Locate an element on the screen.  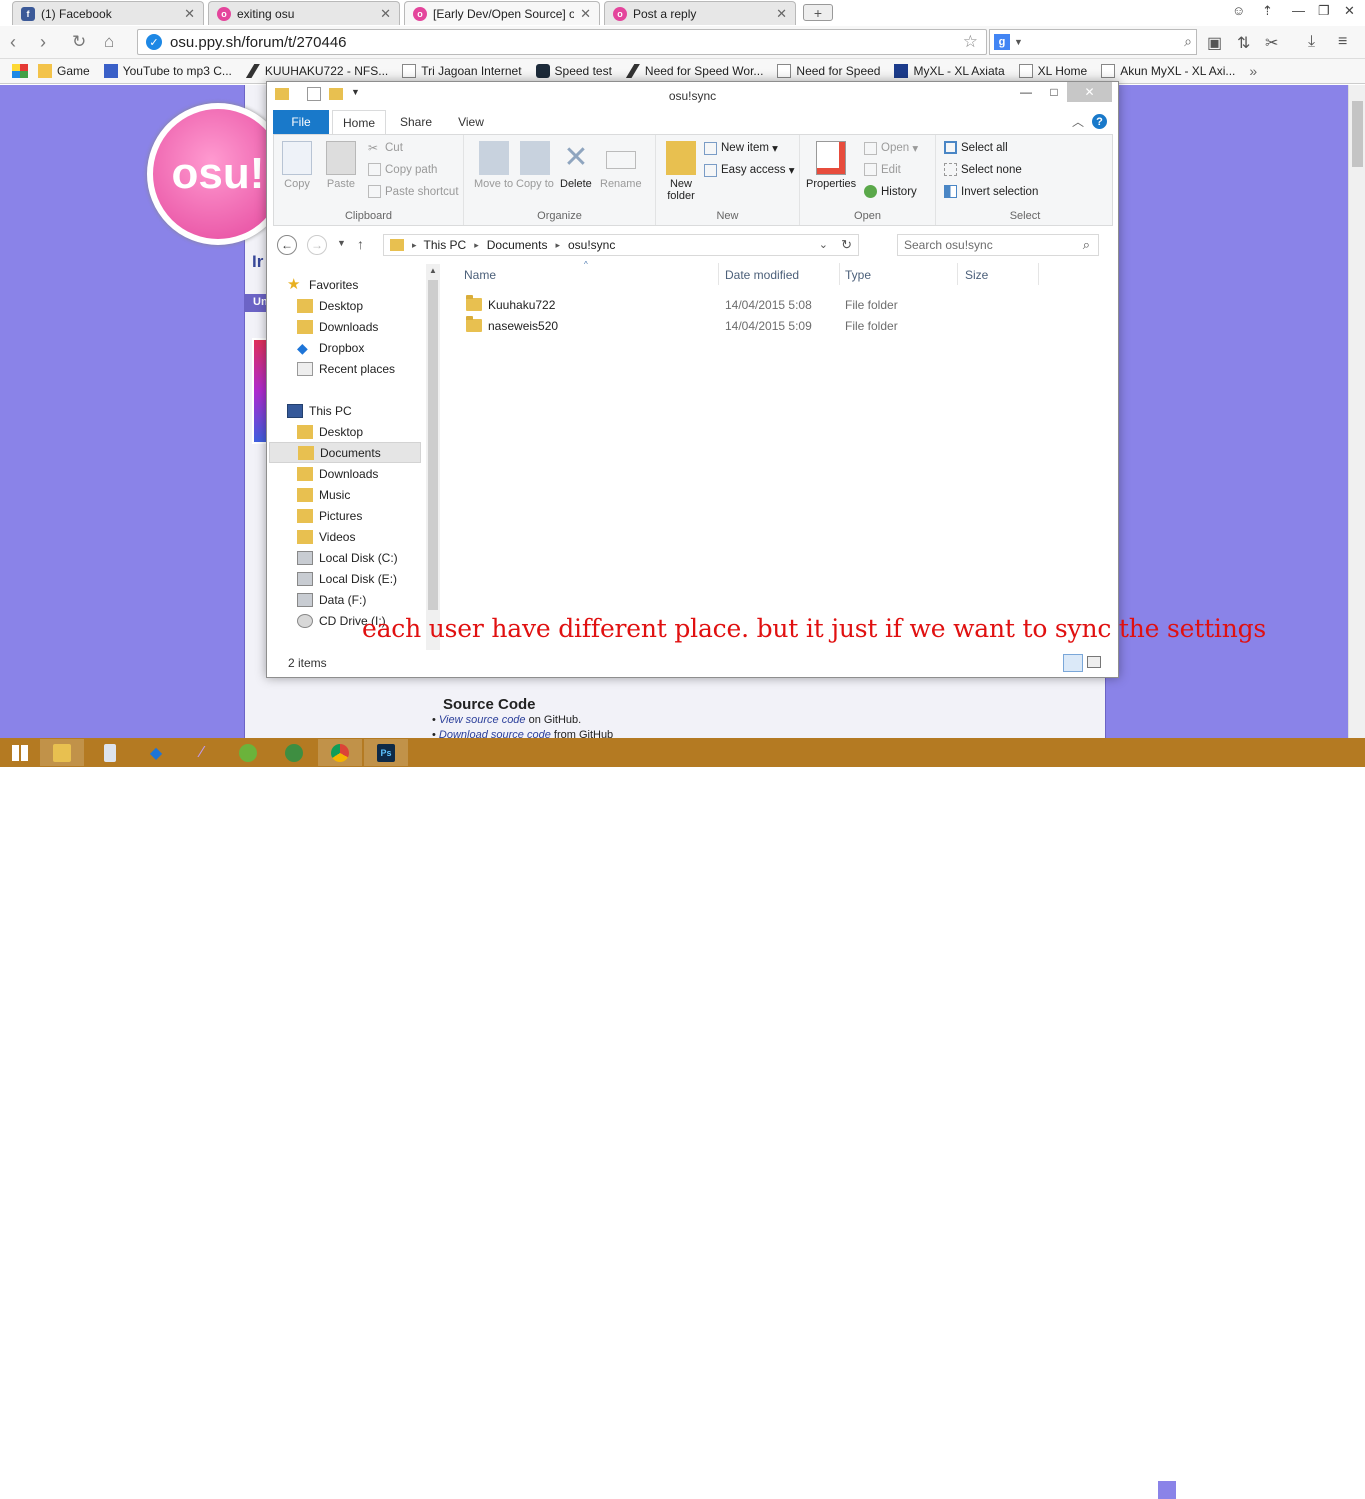
properties-button: Properties is located at coordinates (831, 165).